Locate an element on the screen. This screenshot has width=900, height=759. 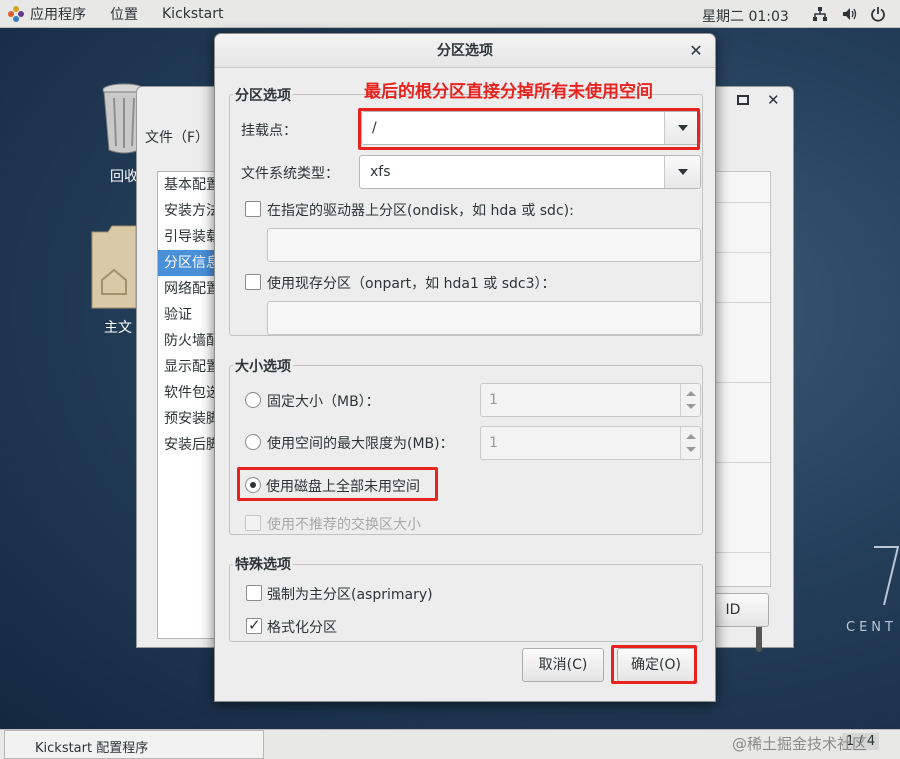
dialog-close-icon: ✕ is located at coordinates (696, 51).